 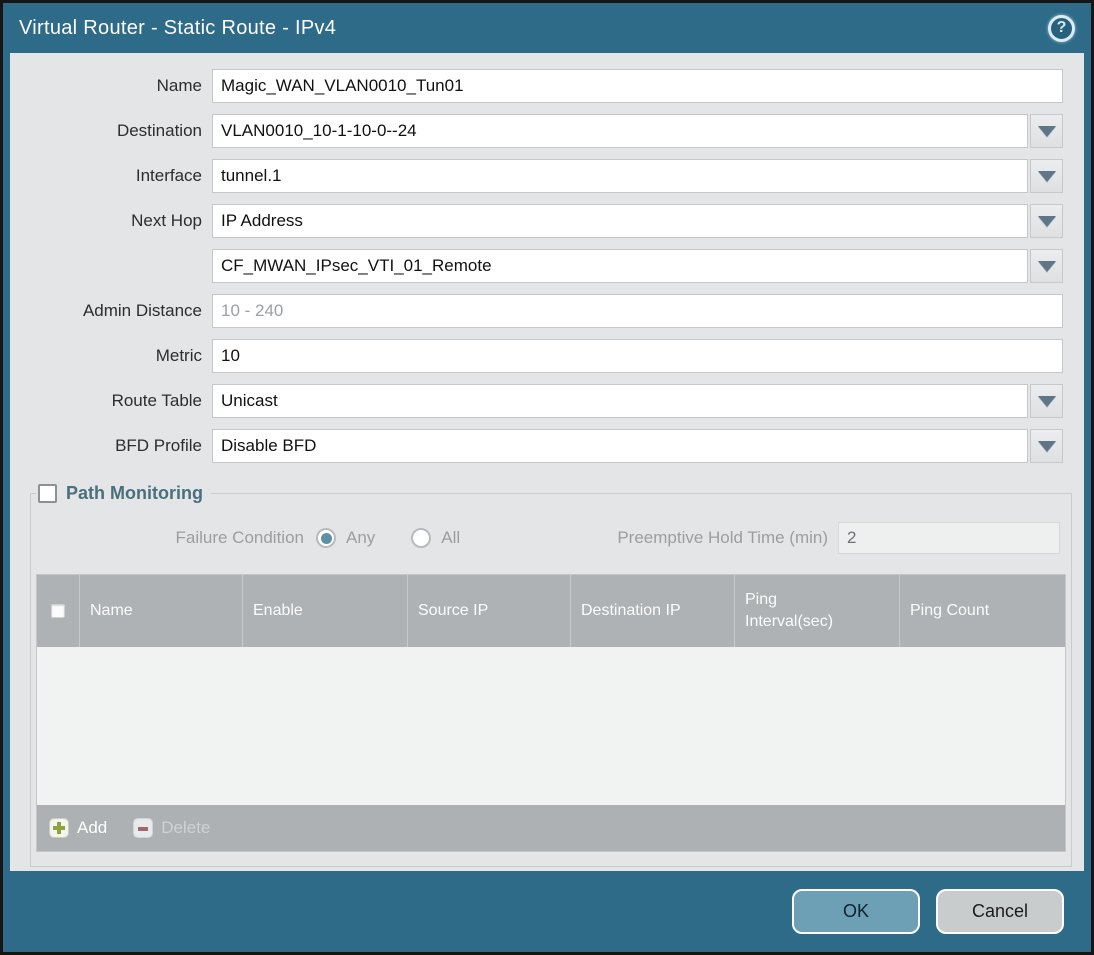 I want to click on column-header-label: Destination IP, so click(x=631, y=610).